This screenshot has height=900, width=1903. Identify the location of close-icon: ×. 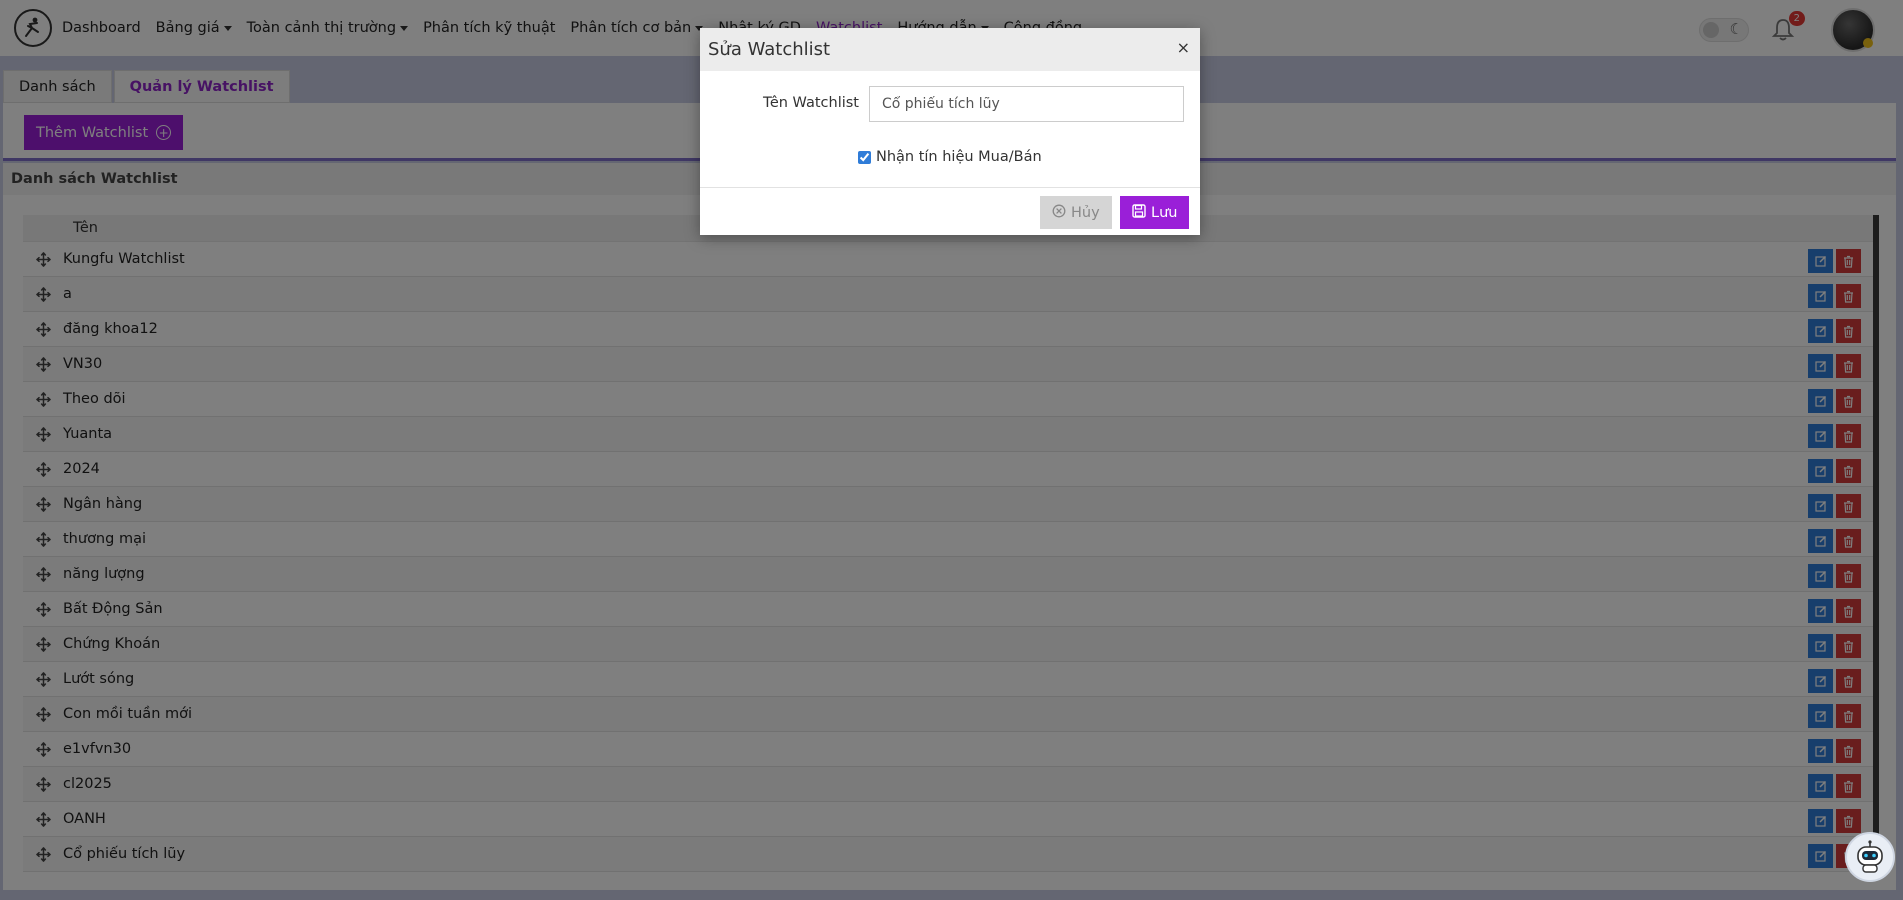
(1183, 47).